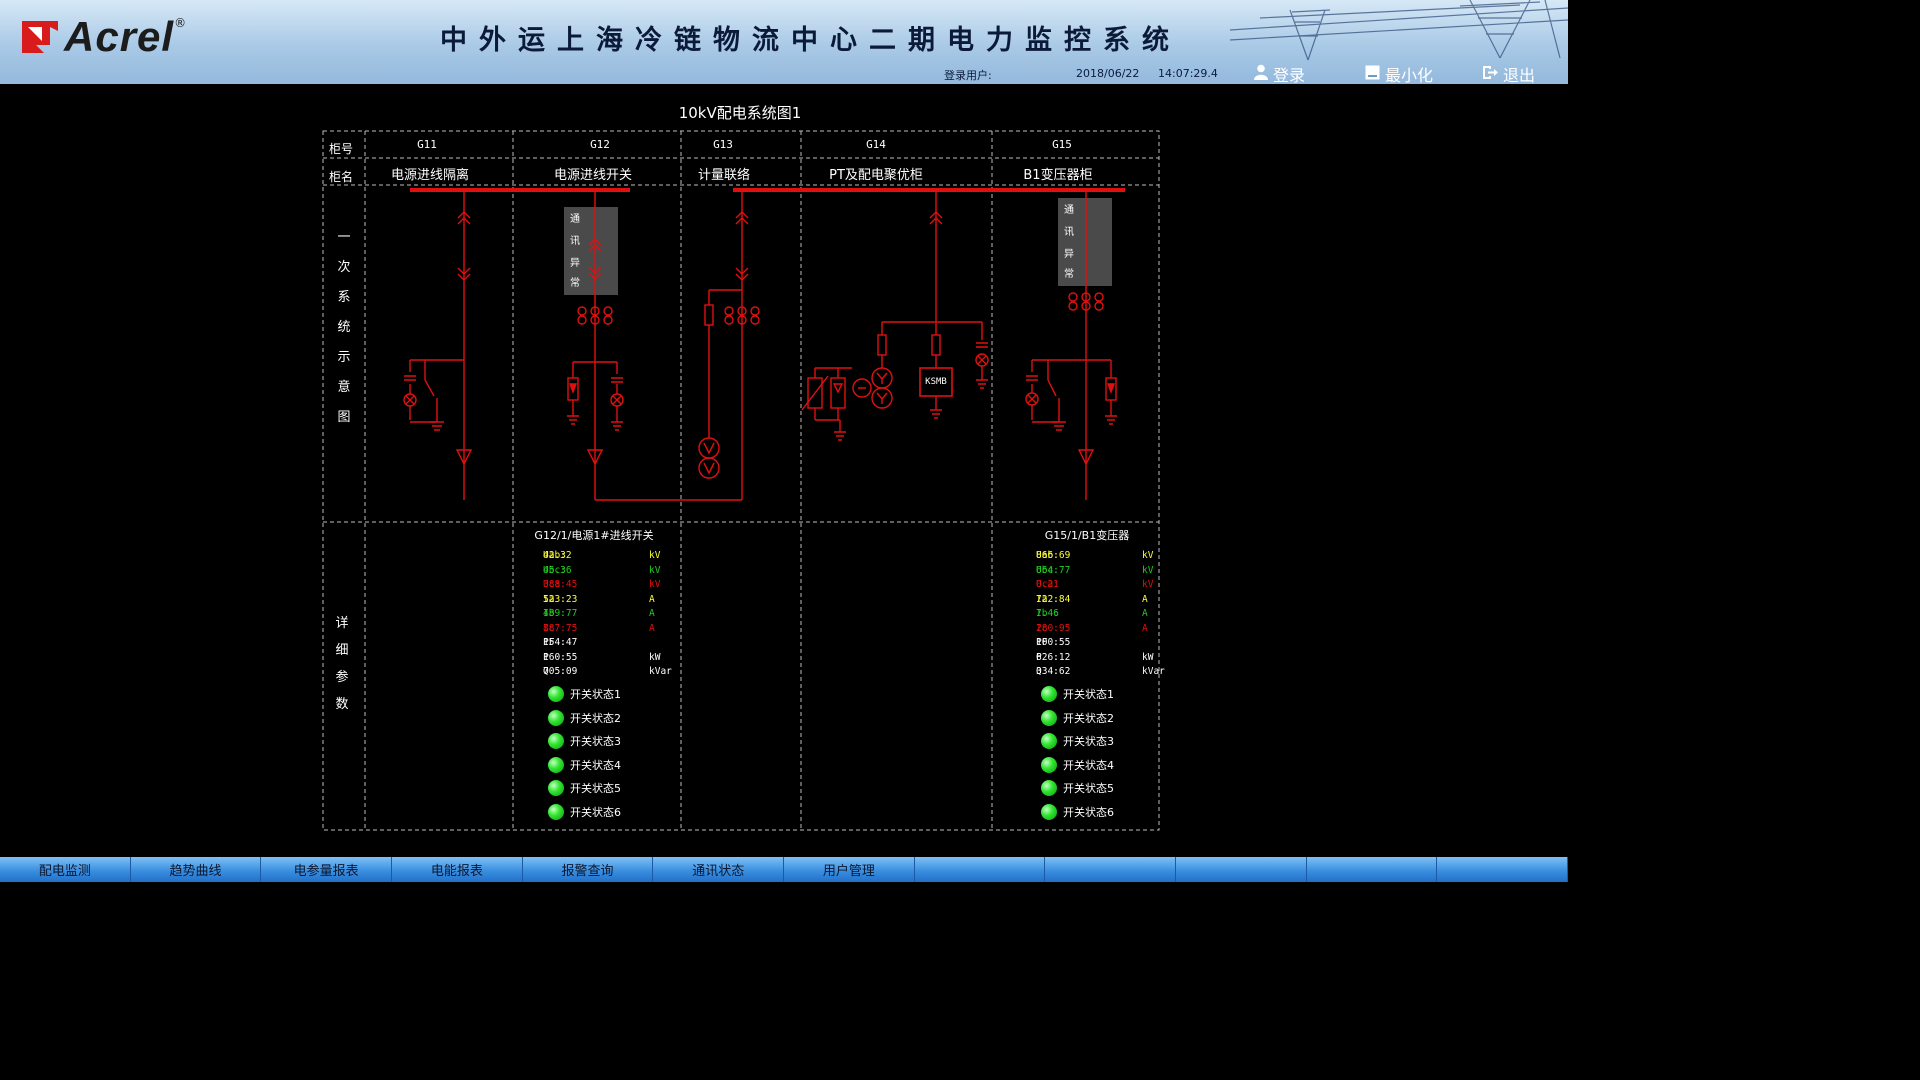 The image size is (1920, 1080). Describe the element at coordinates (1111, 571) in the screenshot. I see `measurement-row: Ubc: 664.77 kV` at that location.